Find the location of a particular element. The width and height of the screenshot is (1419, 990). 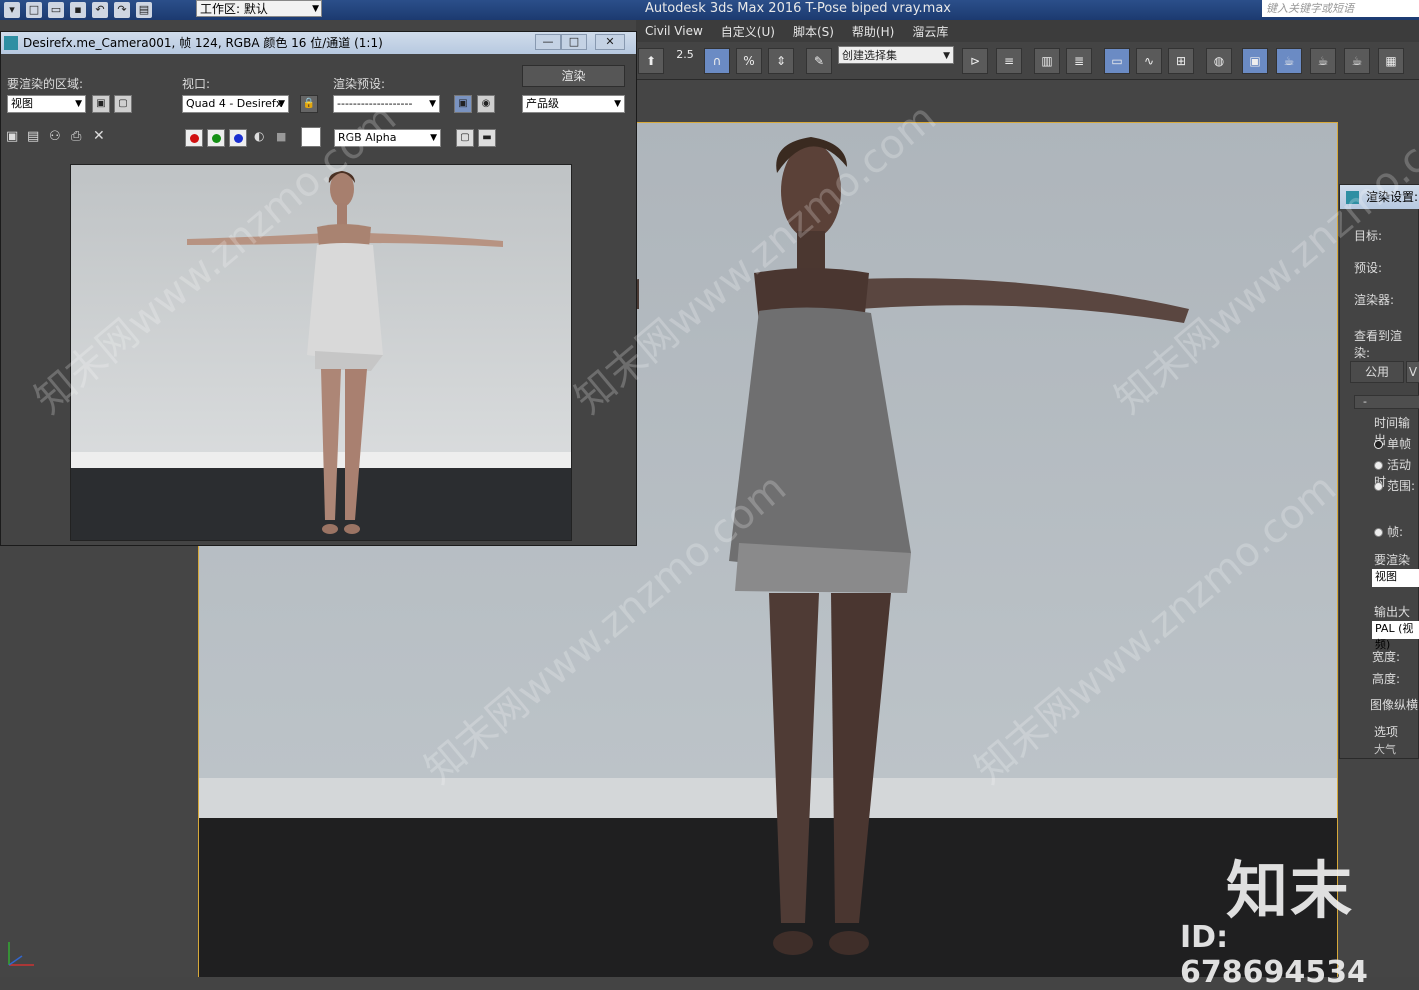

copy-image-icon: ▤ is located at coordinates (33, 136).